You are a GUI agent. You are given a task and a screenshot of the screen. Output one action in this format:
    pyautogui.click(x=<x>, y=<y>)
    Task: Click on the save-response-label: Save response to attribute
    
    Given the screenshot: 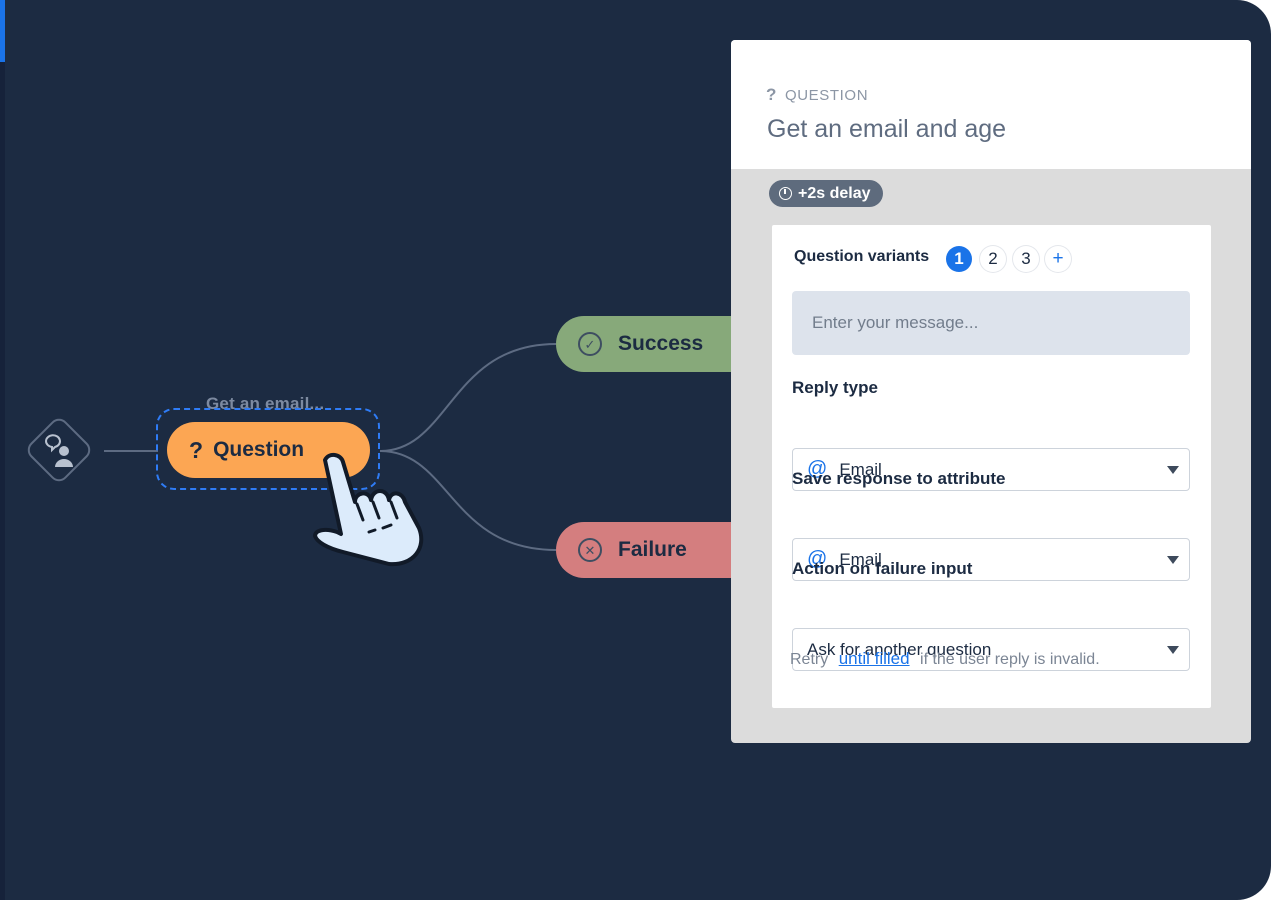 What is the action you would take?
    pyautogui.click(x=899, y=478)
    